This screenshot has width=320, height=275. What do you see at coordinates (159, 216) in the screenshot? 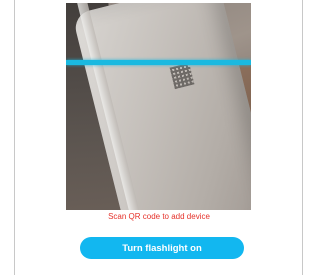
I see `scan-hint: Scan QR code to add device` at bounding box center [159, 216].